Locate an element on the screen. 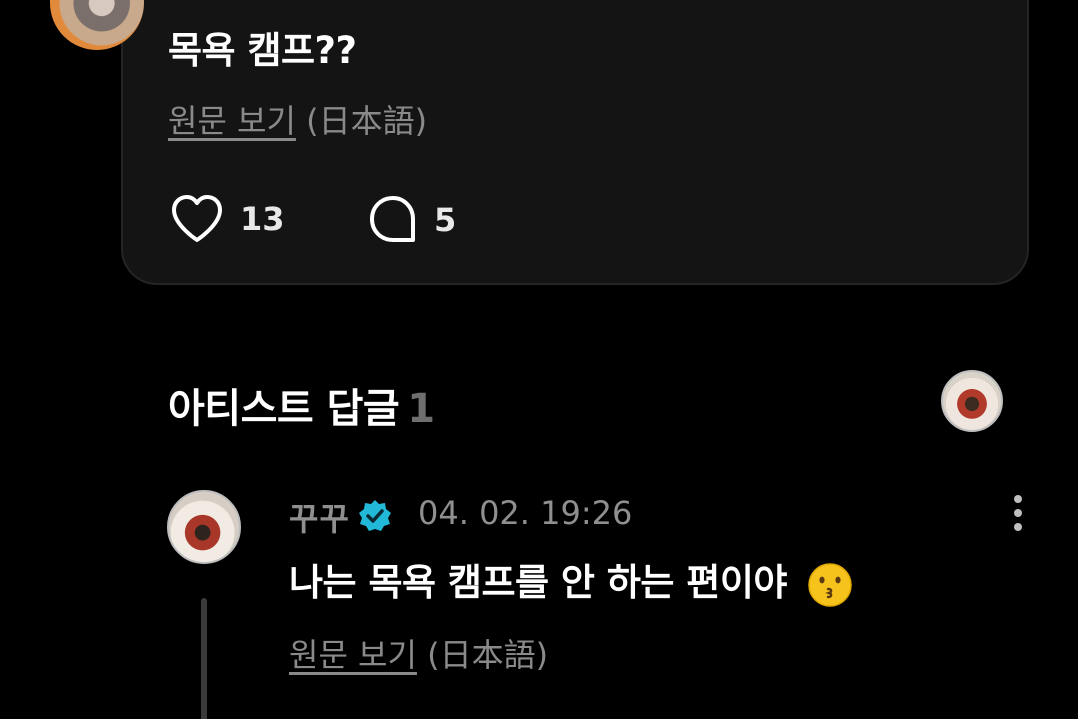  like-count: 13 is located at coordinates (262, 219).